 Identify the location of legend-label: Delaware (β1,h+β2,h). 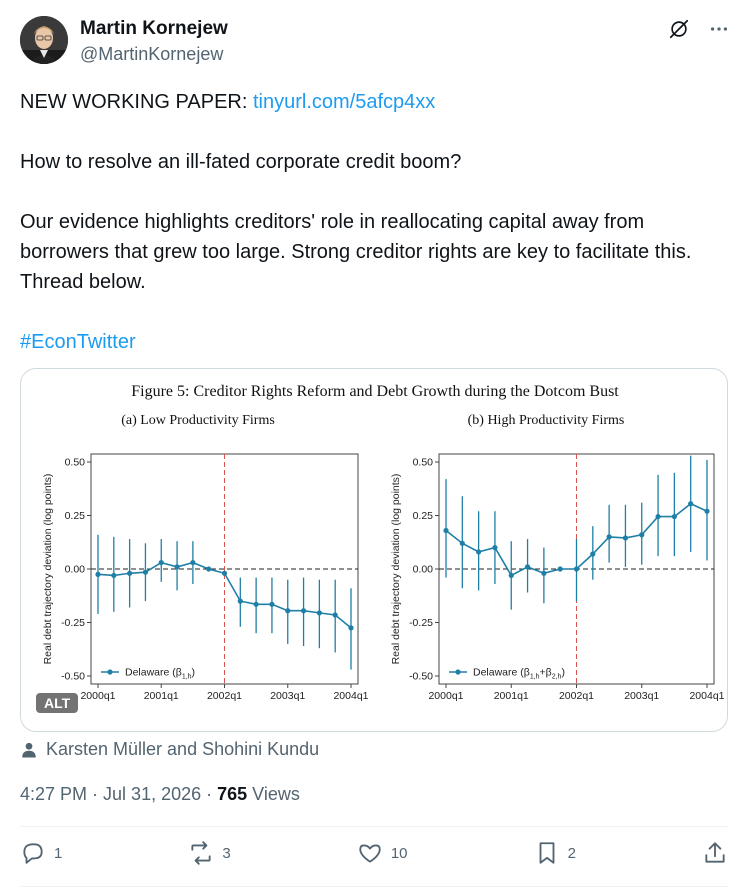
(519, 674).